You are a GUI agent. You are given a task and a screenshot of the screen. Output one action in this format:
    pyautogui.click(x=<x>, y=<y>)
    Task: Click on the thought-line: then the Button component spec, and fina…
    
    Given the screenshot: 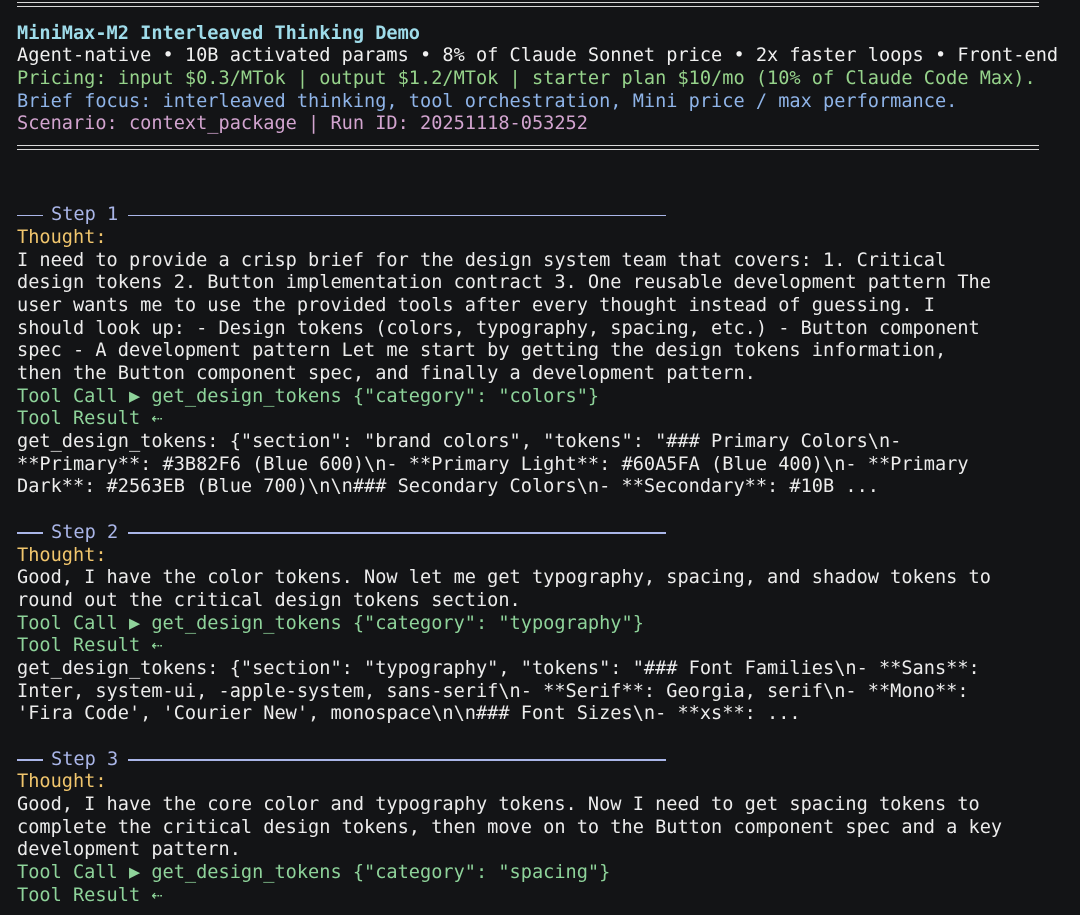 What is the action you would take?
    pyautogui.click(x=386, y=373)
    